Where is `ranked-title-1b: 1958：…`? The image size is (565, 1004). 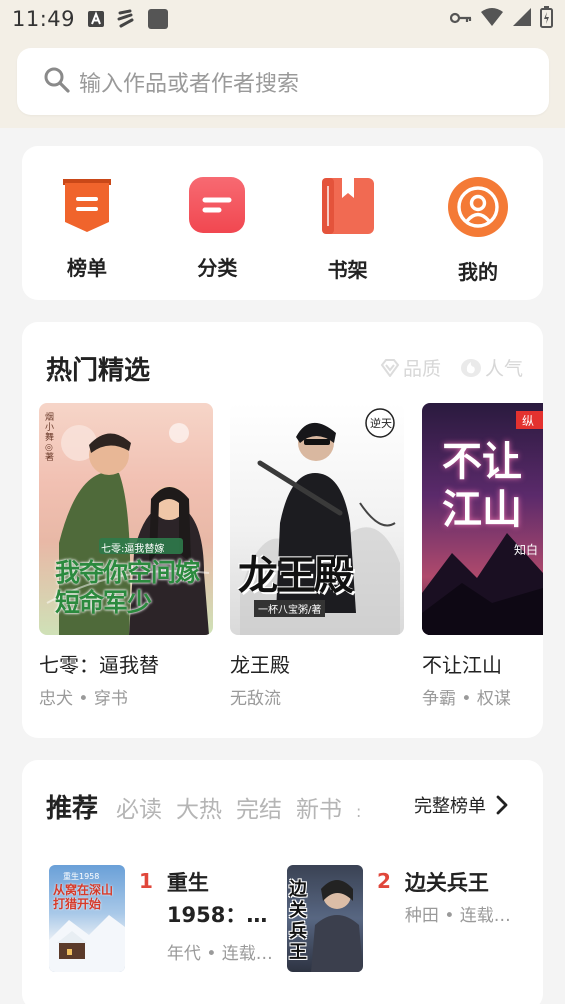 ranked-title-1b: 1958：… is located at coordinates (217, 915).